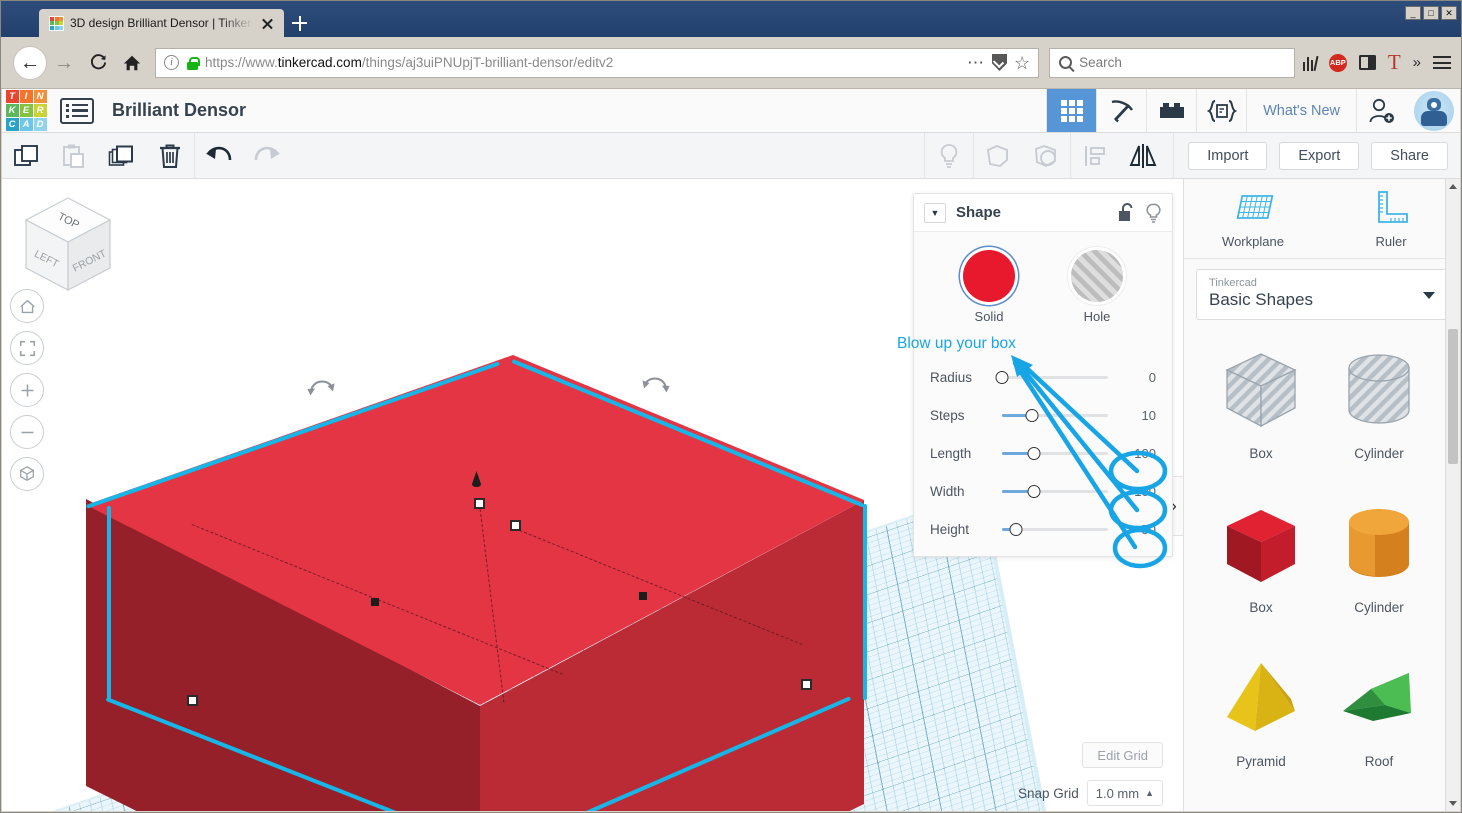 The image size is (1462, 813). I want to click on library-icon, so click(1311, 63).